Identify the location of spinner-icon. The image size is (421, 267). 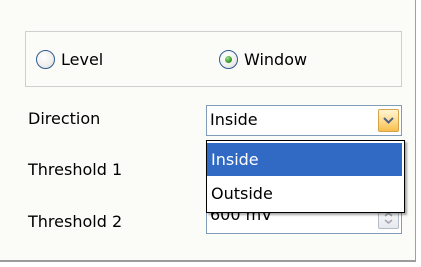
(388, 218).